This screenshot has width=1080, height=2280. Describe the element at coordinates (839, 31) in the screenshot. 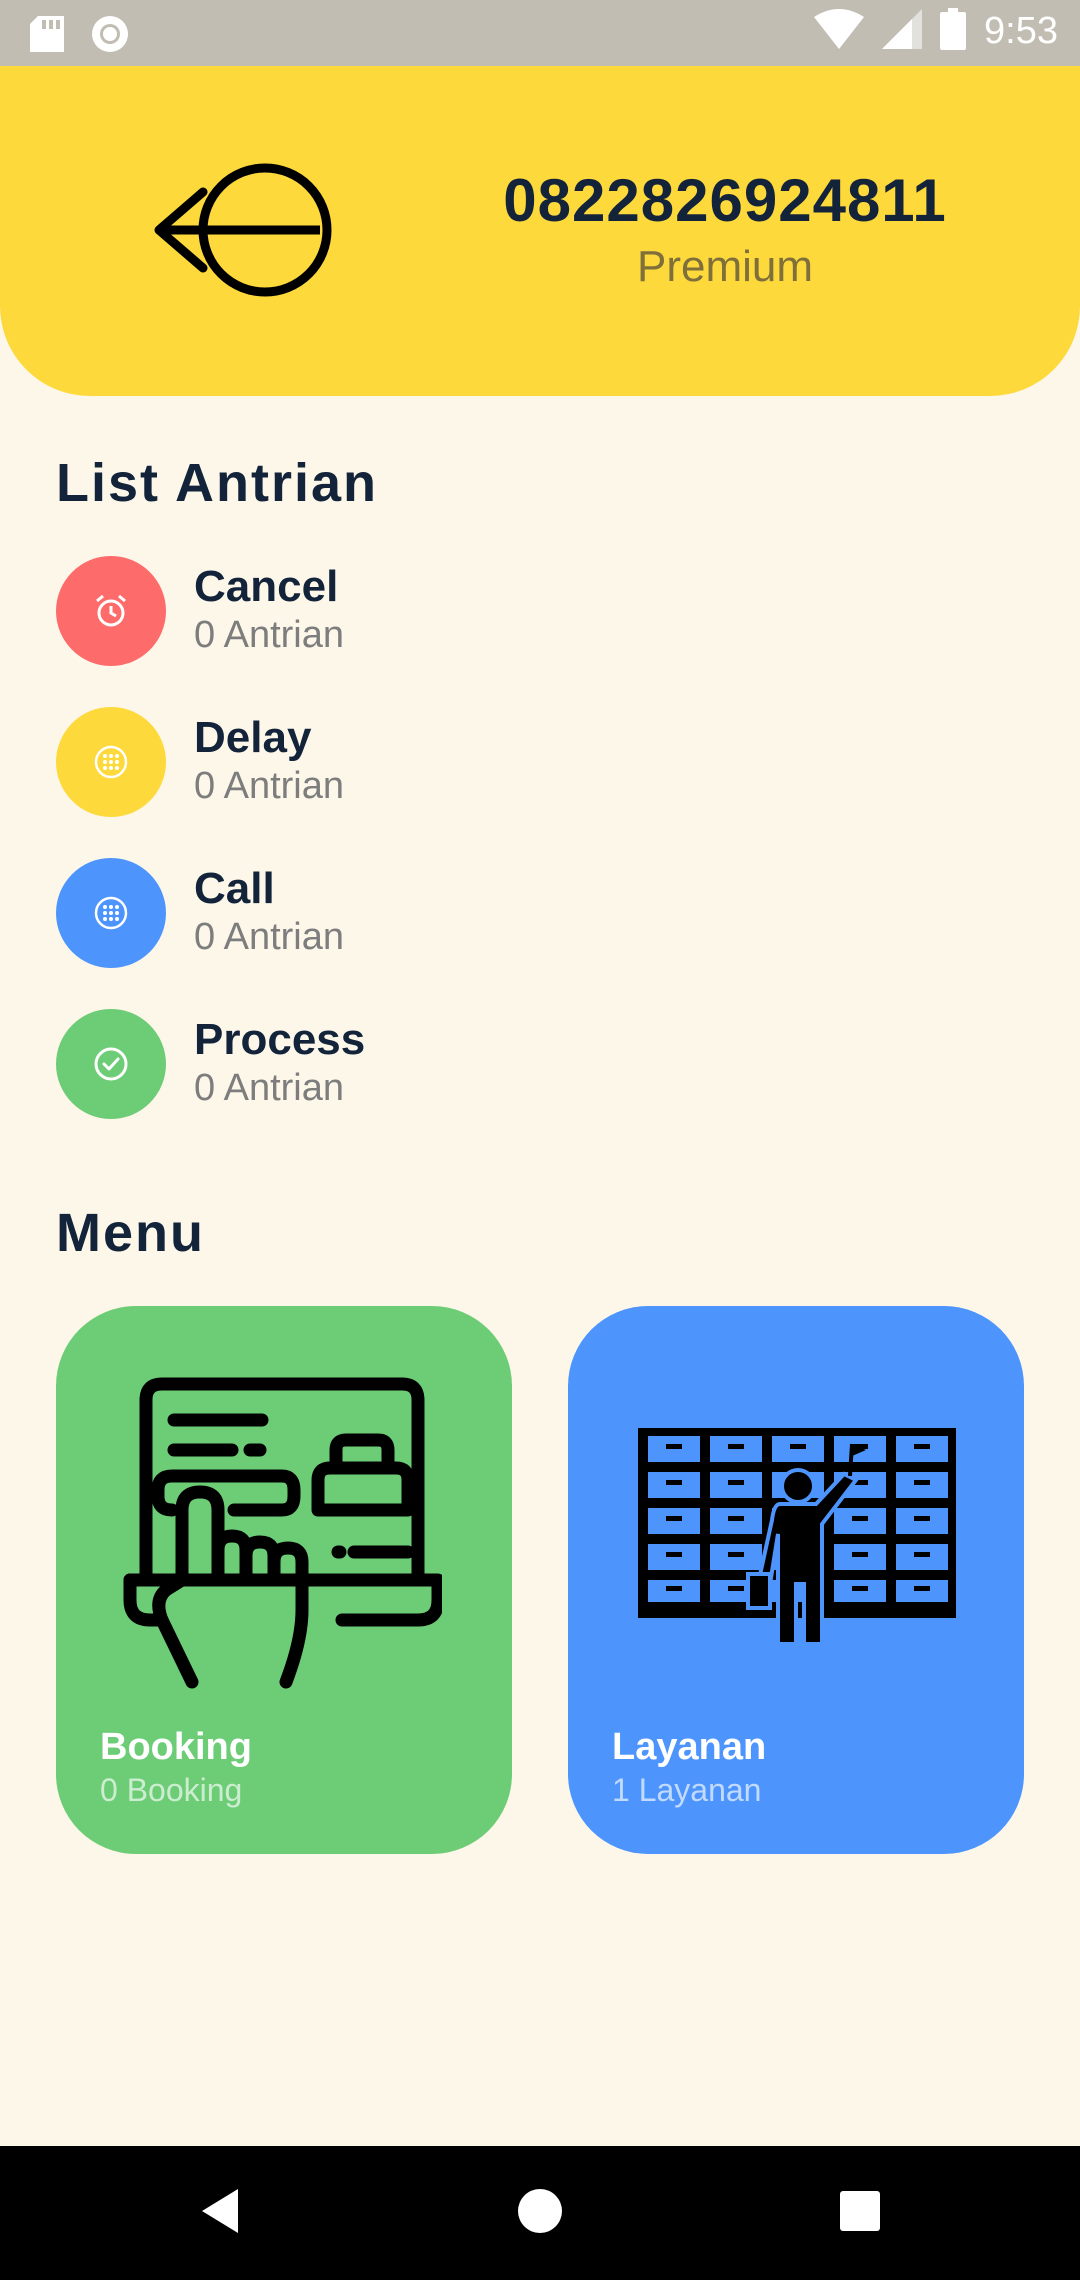

I see `wifi-icon` at that location.